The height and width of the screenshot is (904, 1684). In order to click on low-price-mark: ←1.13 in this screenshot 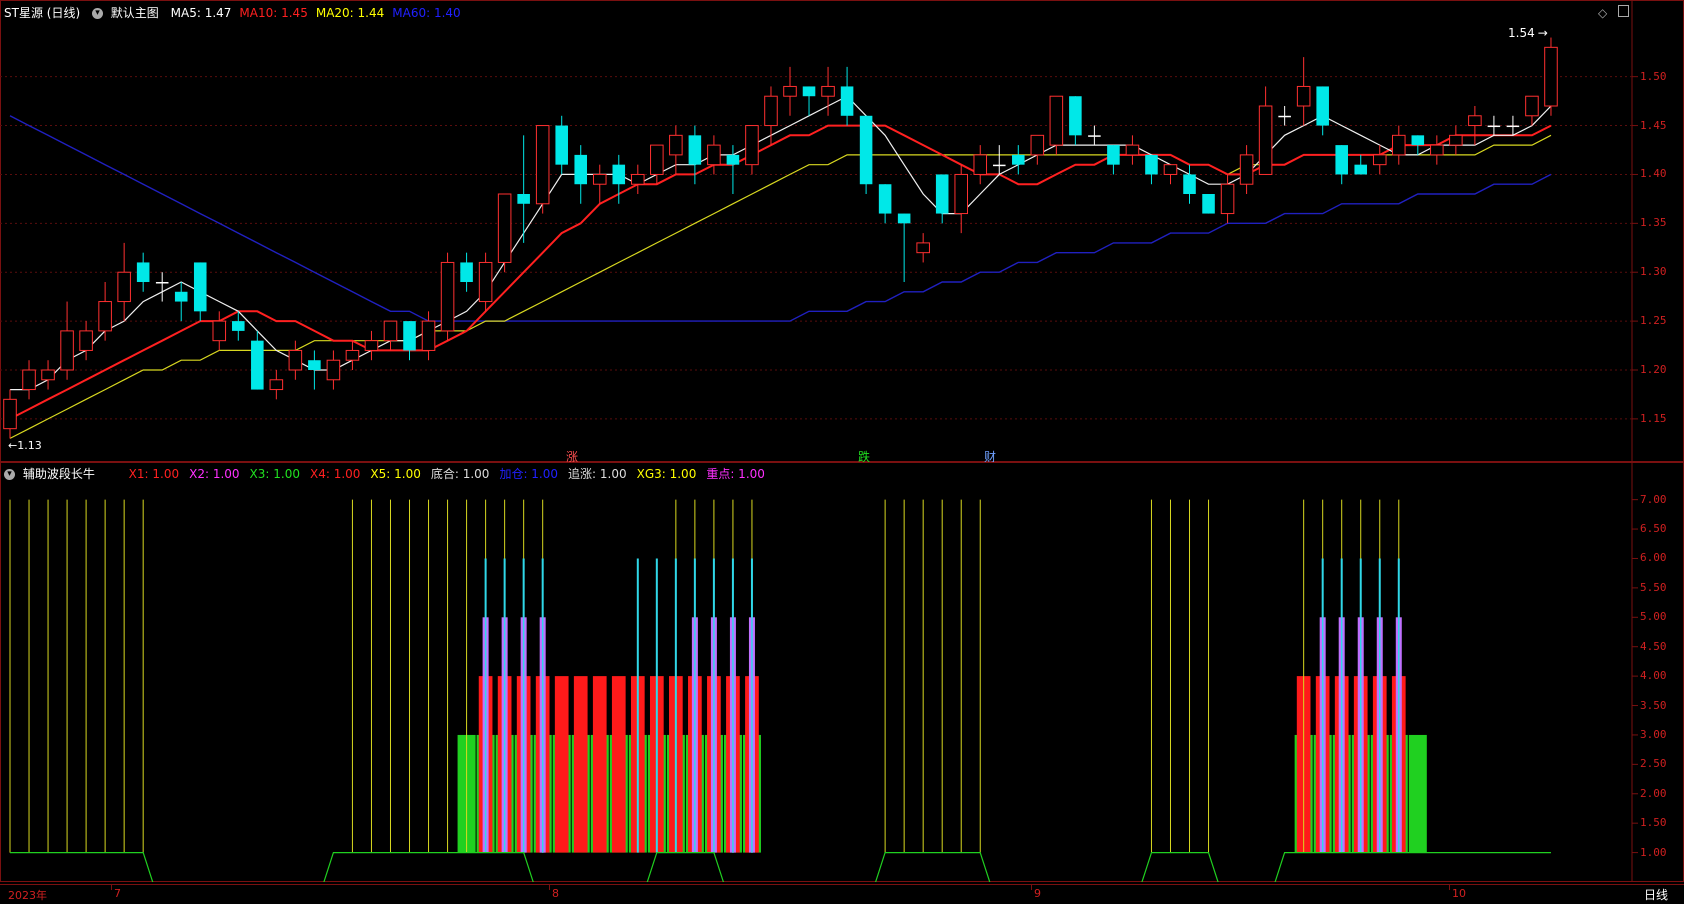, I will do `click(25, 445)`.